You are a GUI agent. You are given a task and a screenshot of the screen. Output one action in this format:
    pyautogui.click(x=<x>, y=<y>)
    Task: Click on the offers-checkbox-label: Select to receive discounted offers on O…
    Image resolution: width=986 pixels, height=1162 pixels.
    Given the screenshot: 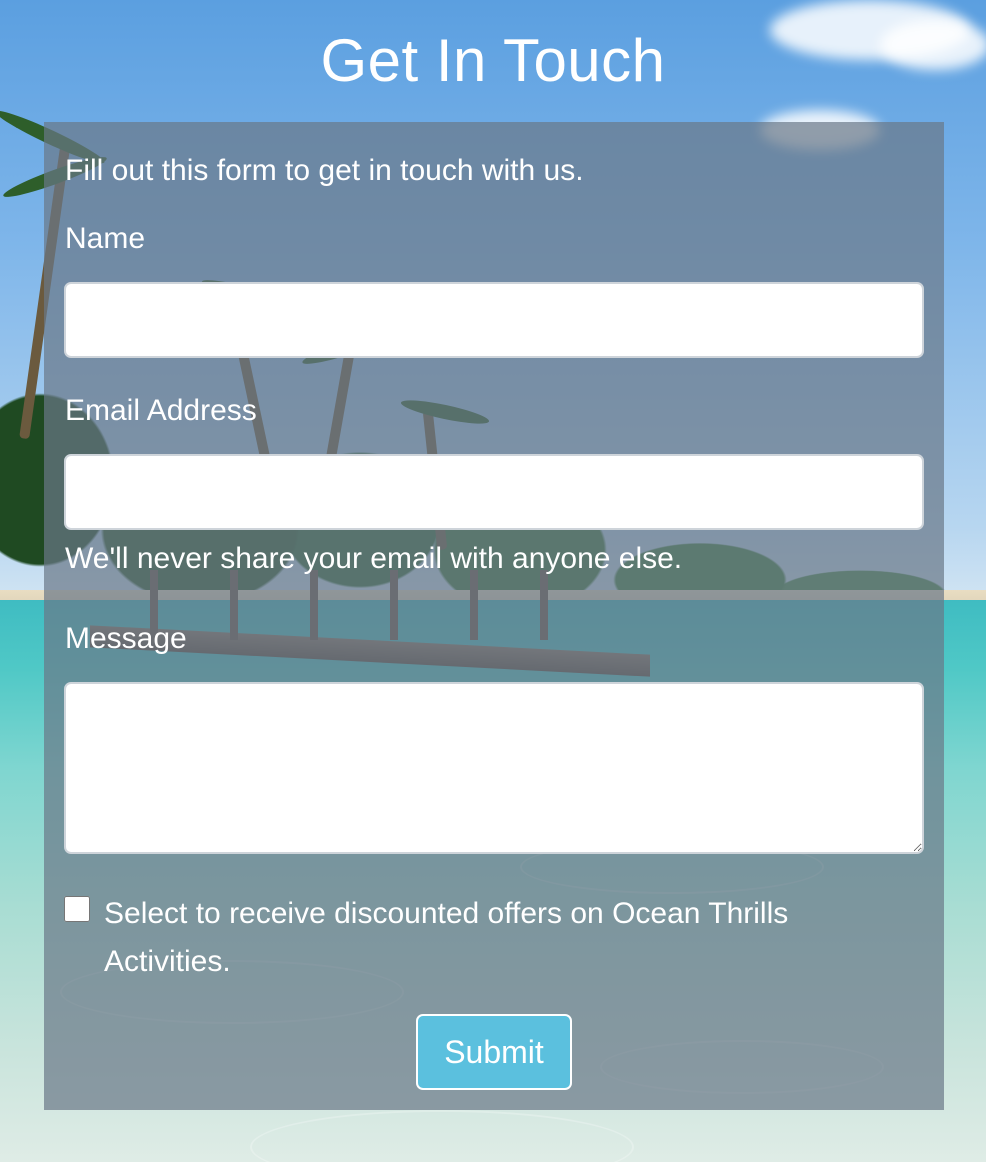 What is the action you would take?
    pyautogui.click(x=504, y=938)
    